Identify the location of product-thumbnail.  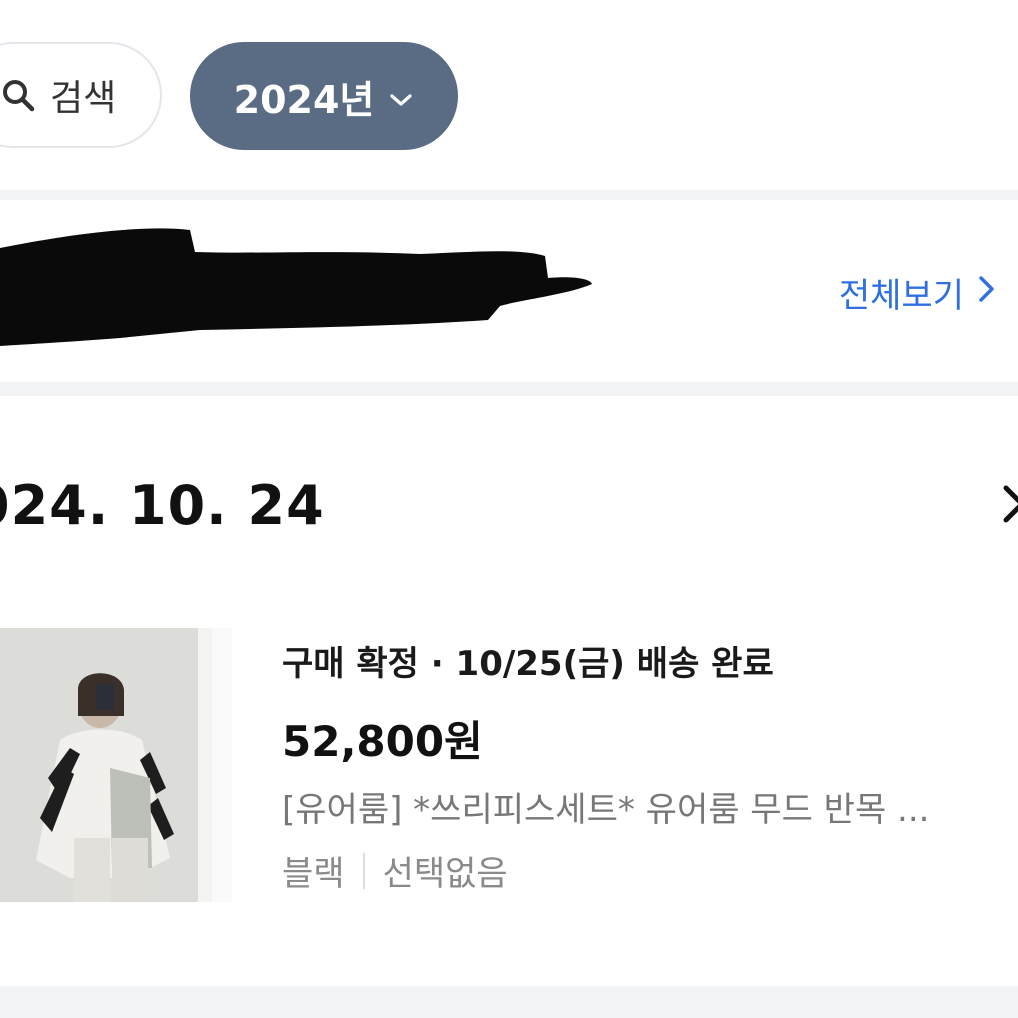
(116, 765).